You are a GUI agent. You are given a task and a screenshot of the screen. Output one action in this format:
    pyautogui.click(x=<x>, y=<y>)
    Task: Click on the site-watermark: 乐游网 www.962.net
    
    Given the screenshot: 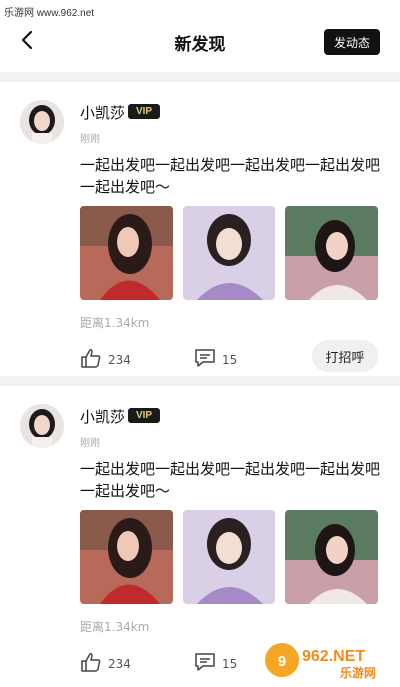 What is the action you would take?
    pyautogui.click(x=49, y=13)
    